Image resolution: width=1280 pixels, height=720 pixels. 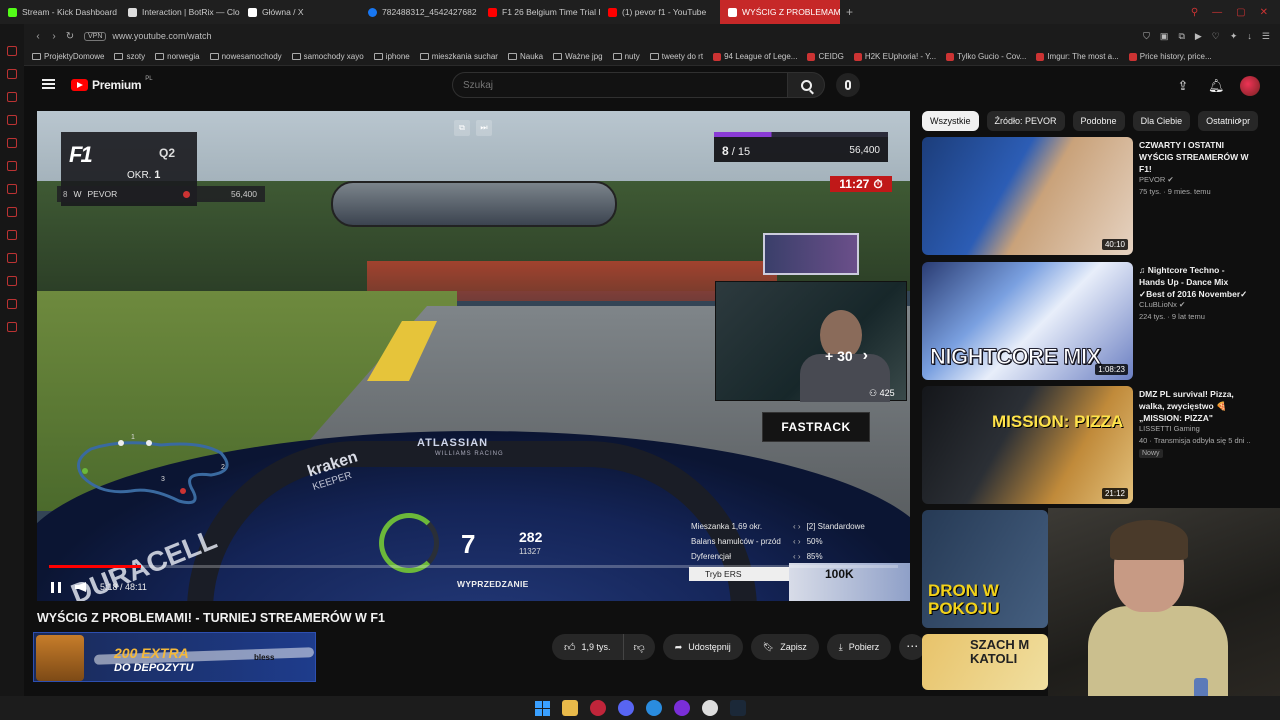 What do you see at coordinates (245, 56) in the screenshot?
I see `bookmark-item: nowesamochody` at bounding box center [245, 56].